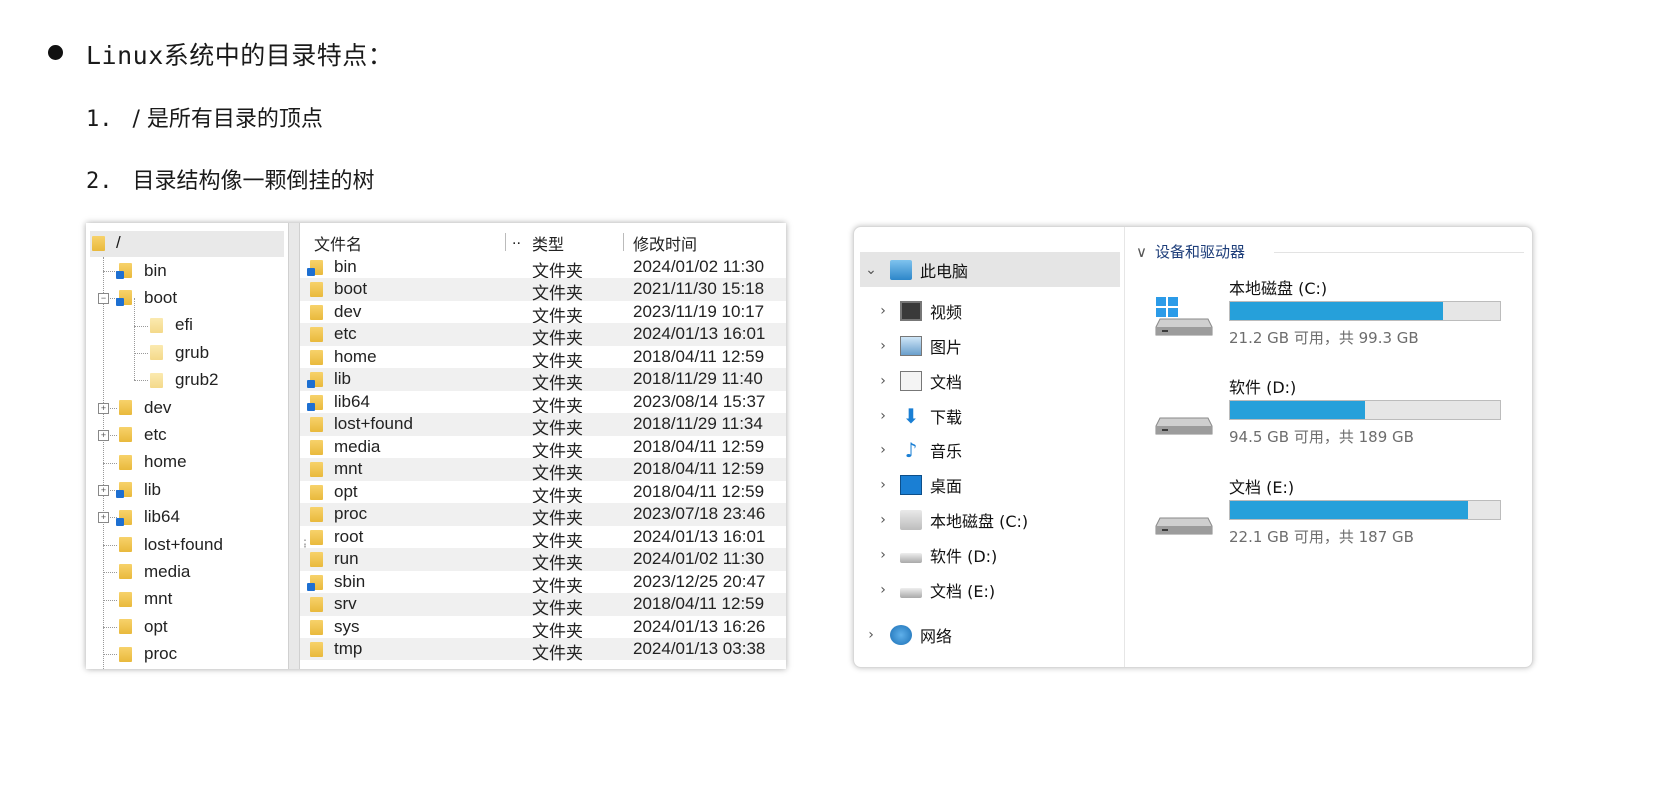  Describe the element at coordinates (294, 446) in the screenshot. I see `pane-splitter` at that location.